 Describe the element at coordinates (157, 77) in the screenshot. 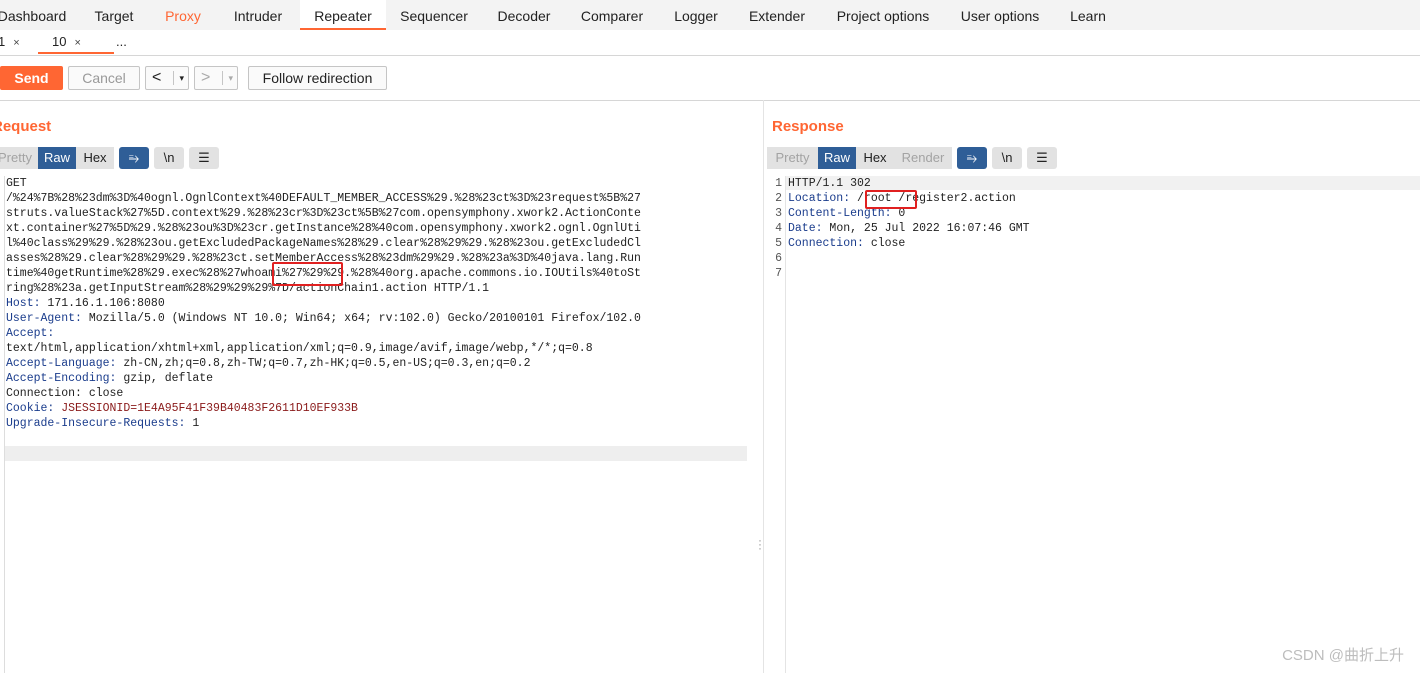

I see `chevron-left-icon: <` at that location.